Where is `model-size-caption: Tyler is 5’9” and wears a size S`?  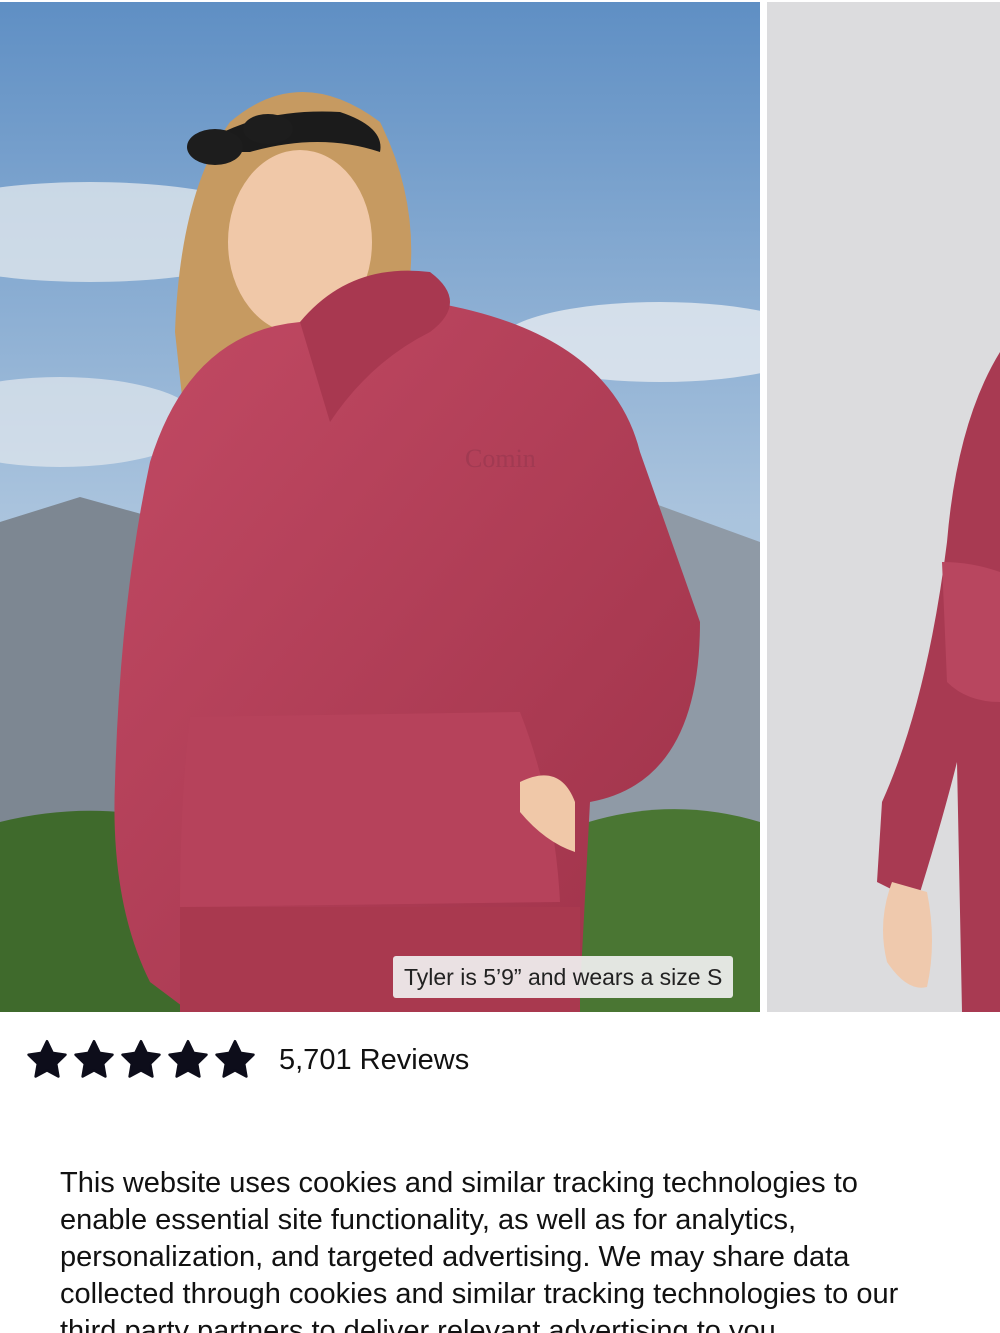
model-size-caption: Tyler is 5’9” and wears a size S is located at coordinates (563, 977).